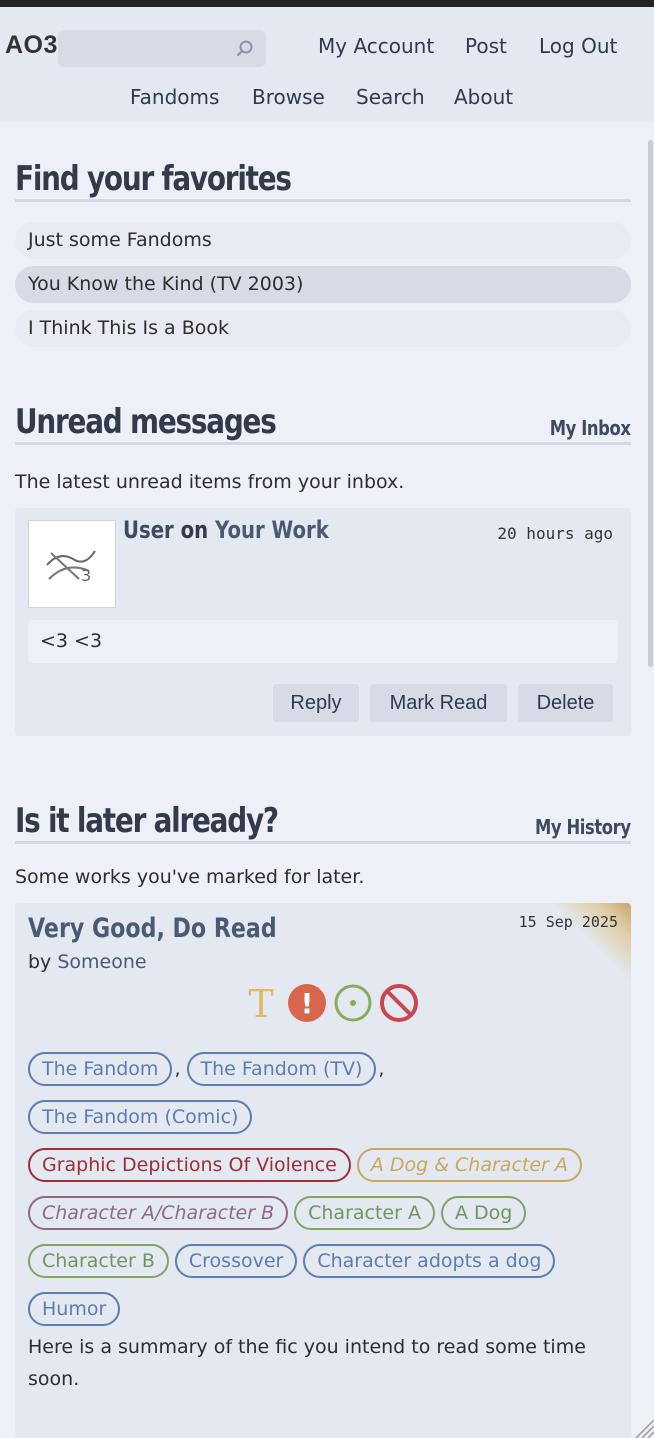 This screenshot has width=654, height=1438. I want to click on my-account-link: My Account, so click(376, 46).